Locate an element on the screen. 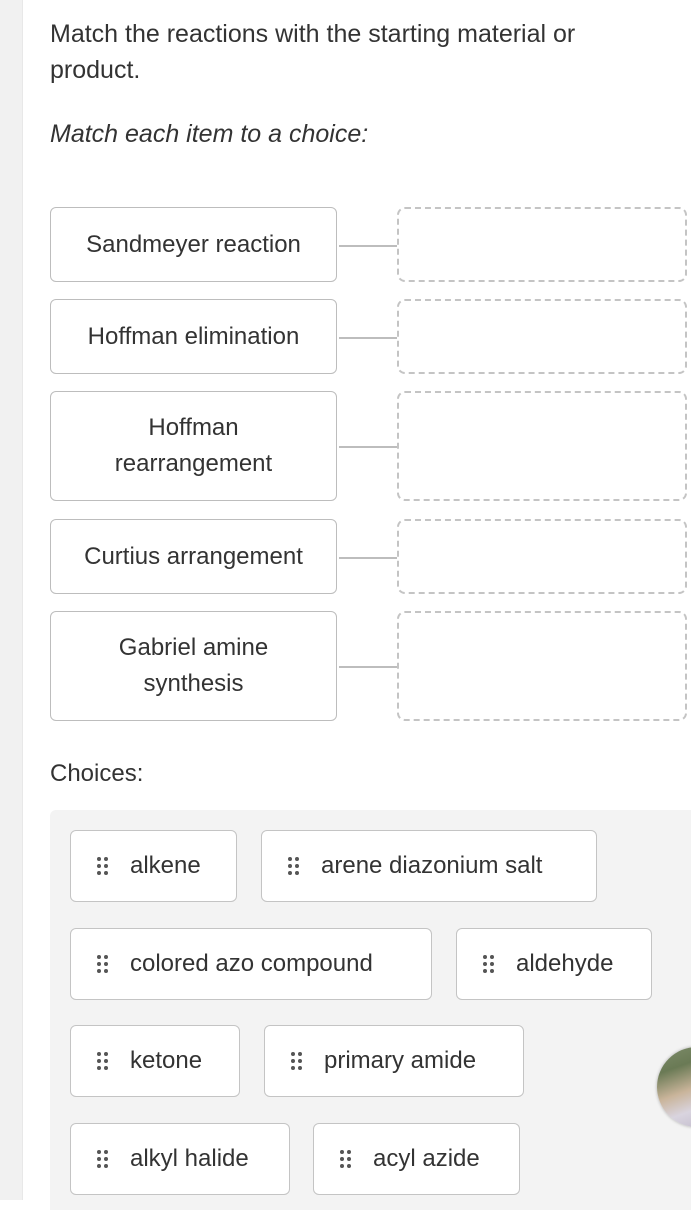 The width and height of the screenshot is (691, 1210). choice-label: acyl azide is located at coordinates (426, 1158).